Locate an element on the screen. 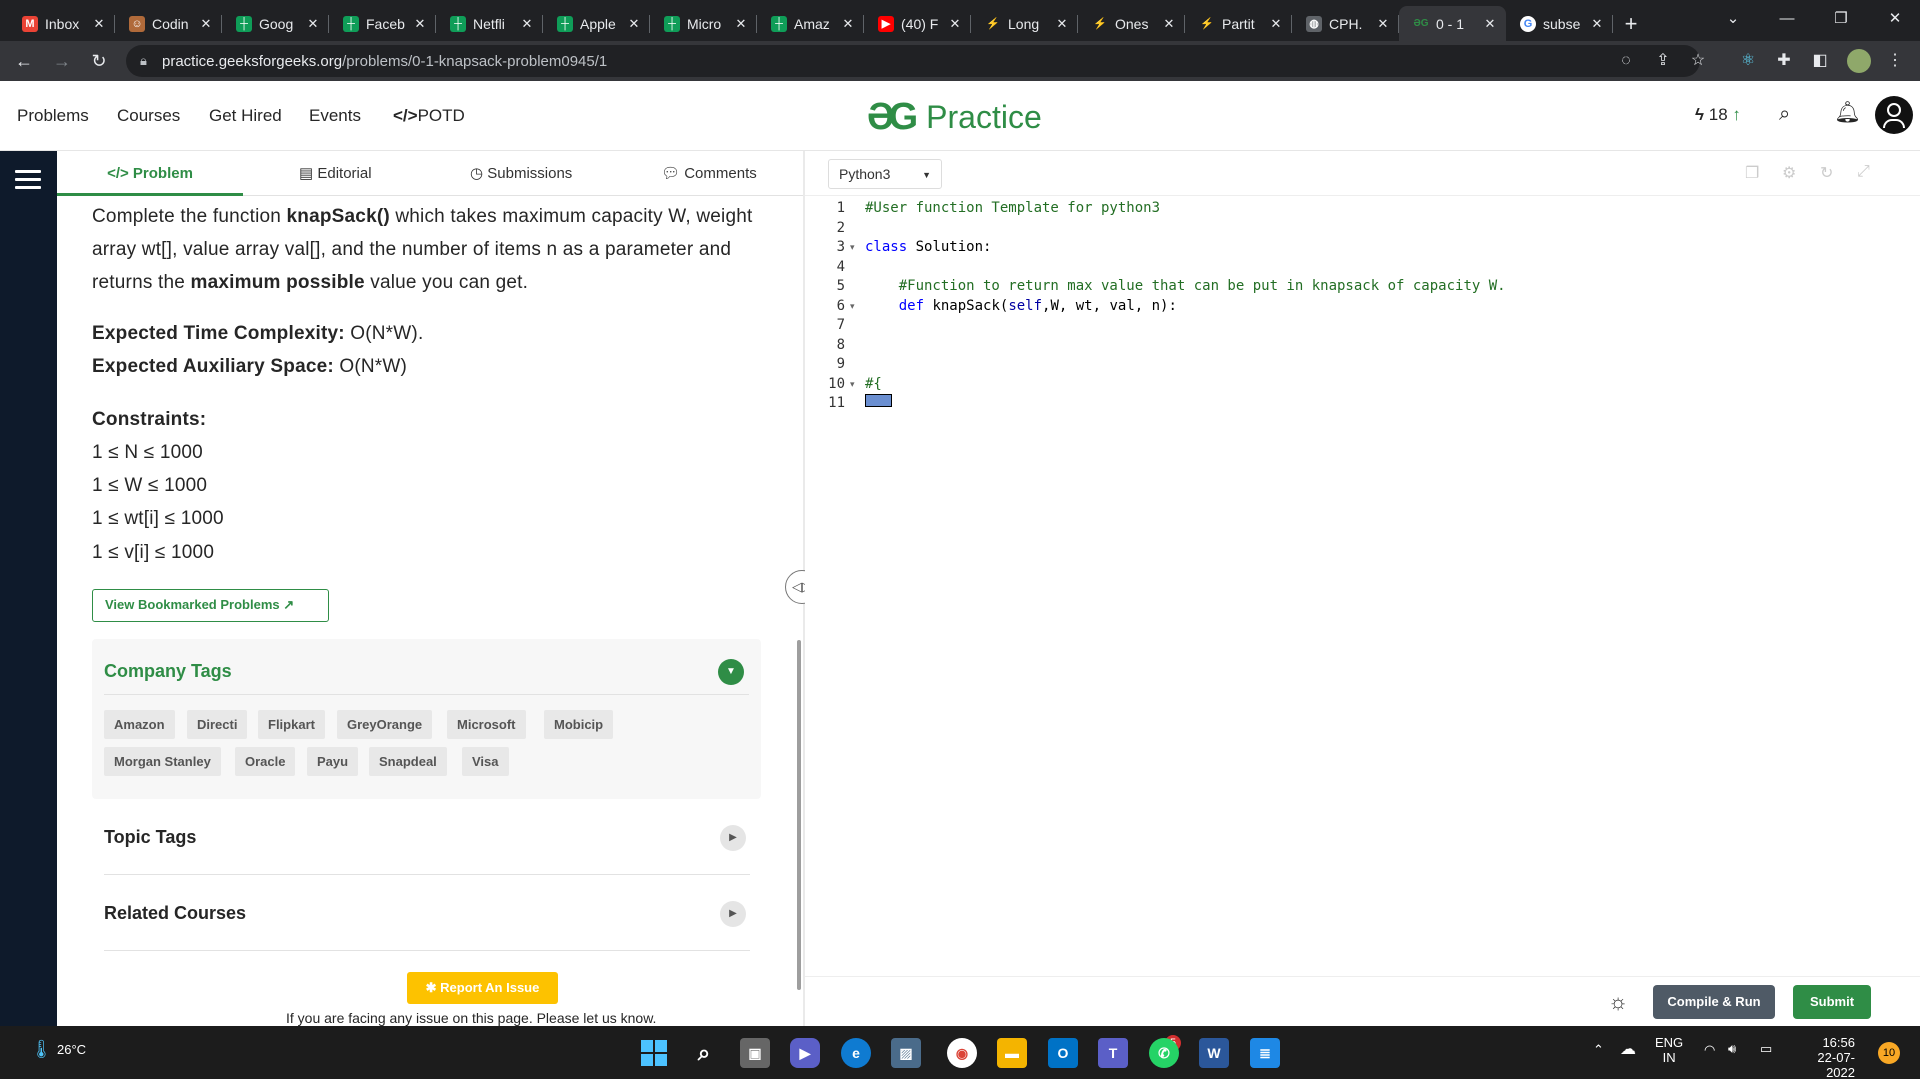 The width and height of the screenshot is (1920, 1080). photos-icon: ▨ is located at coordinates (906, 1053).